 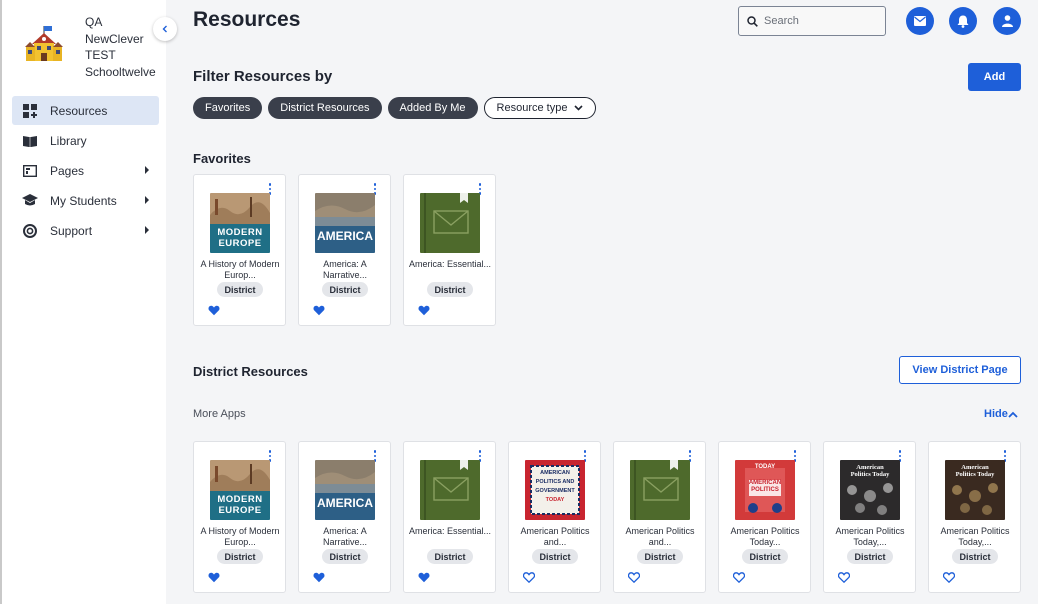 I want to click on page-title: Resources, so click(x=247, y=19).